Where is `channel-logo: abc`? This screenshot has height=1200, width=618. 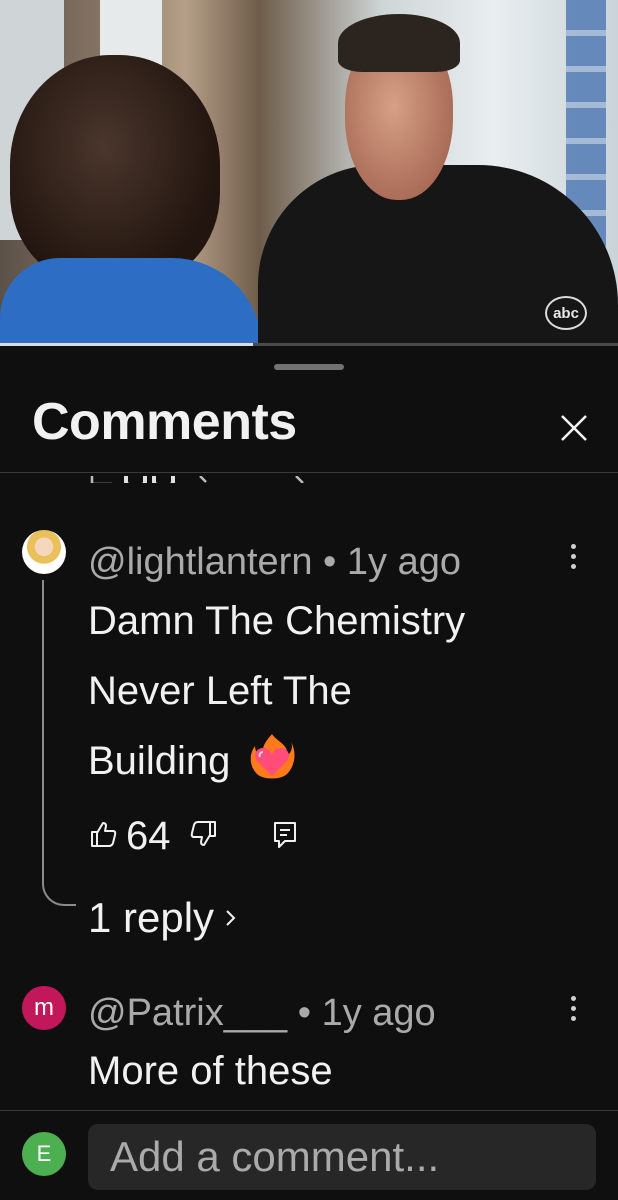 channel-logo: abc is located at coordinates (566, 313).